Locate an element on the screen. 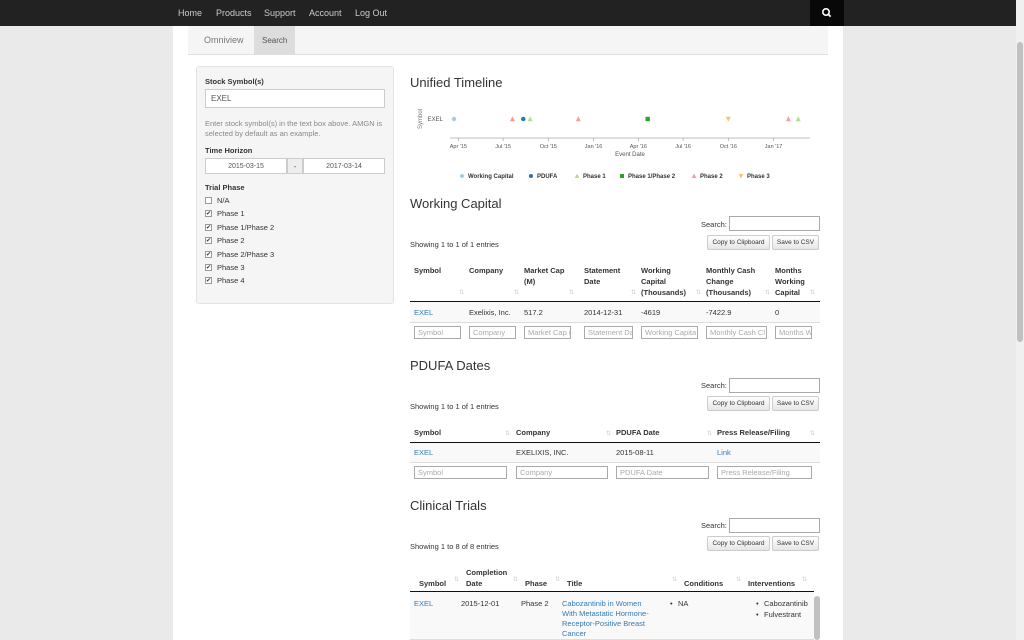  phase-checkbox-1: ✔ Phase 1 is located at coordinates (225, 213).